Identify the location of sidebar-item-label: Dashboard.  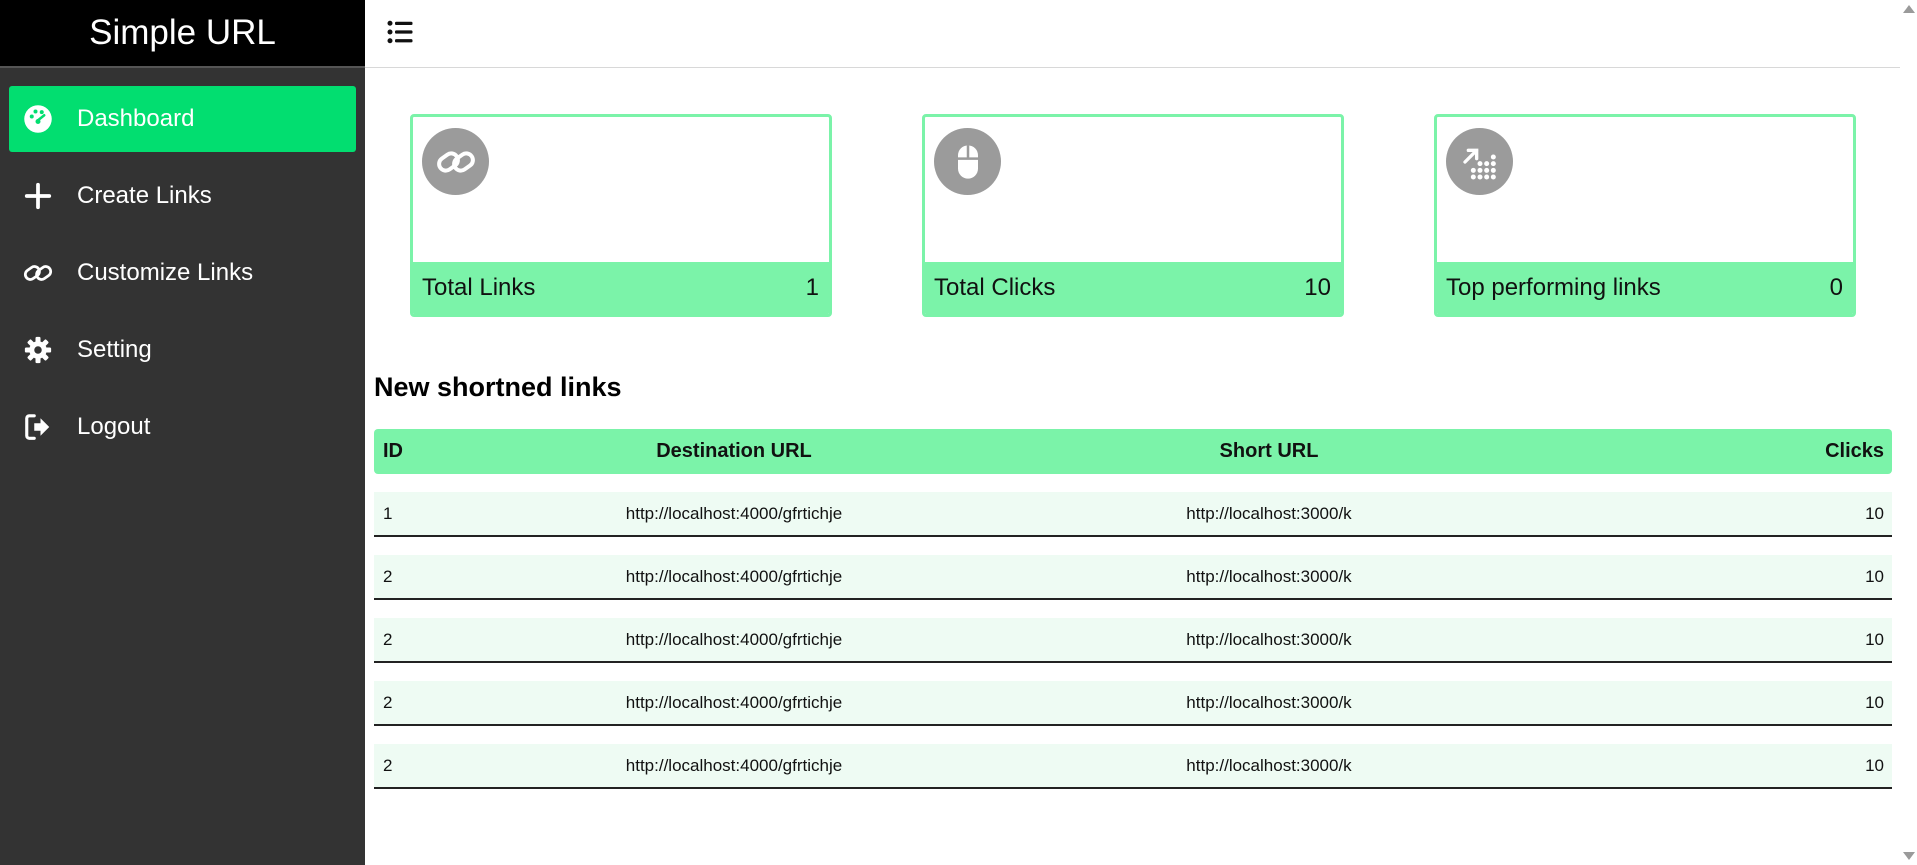
(136, 118).